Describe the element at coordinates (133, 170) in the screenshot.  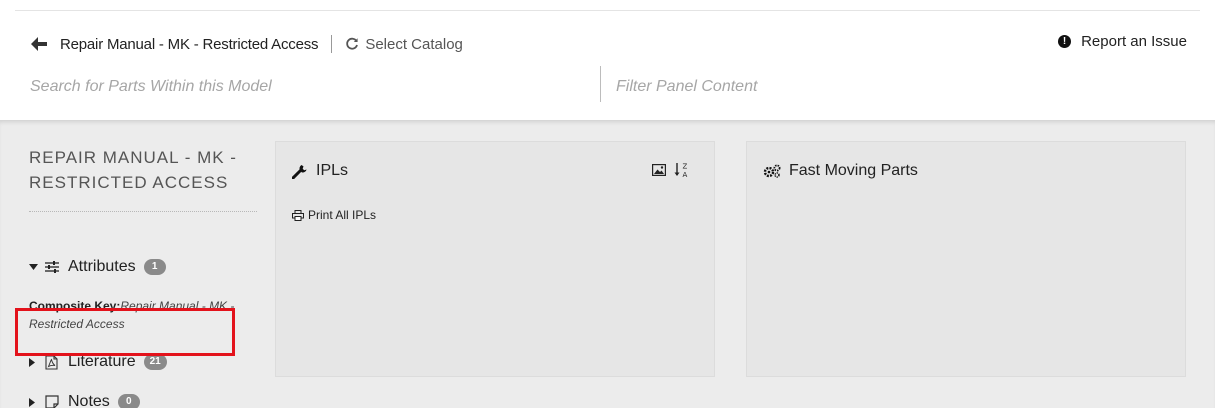
I see `model-title: REPAIR MANUAL - MK - RESTRICTED ACCESS` at that location.